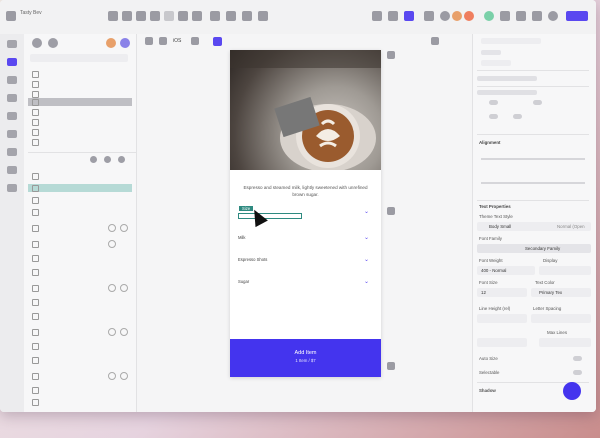 The image size is (600, 438). Describe the element at coordinates (305, 238) in the screenshot. I see `milk-option: Milk ⌄` at that location.